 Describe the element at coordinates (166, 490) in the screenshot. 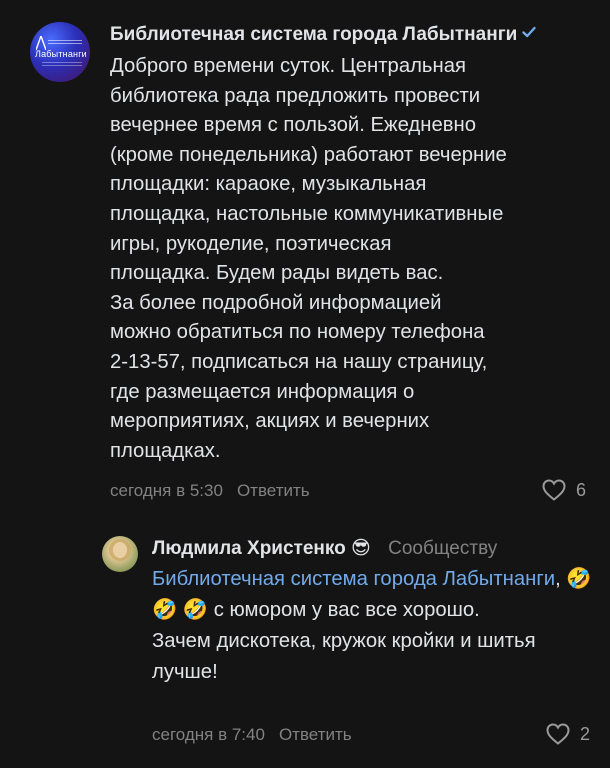

I see `comment-time: сегодня в 5:30` at that location.